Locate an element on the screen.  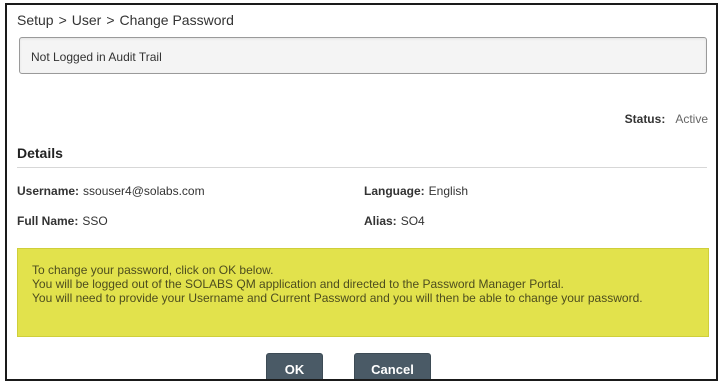
fullname-field: Full Name: SSO is located at coordinates (62, 221).